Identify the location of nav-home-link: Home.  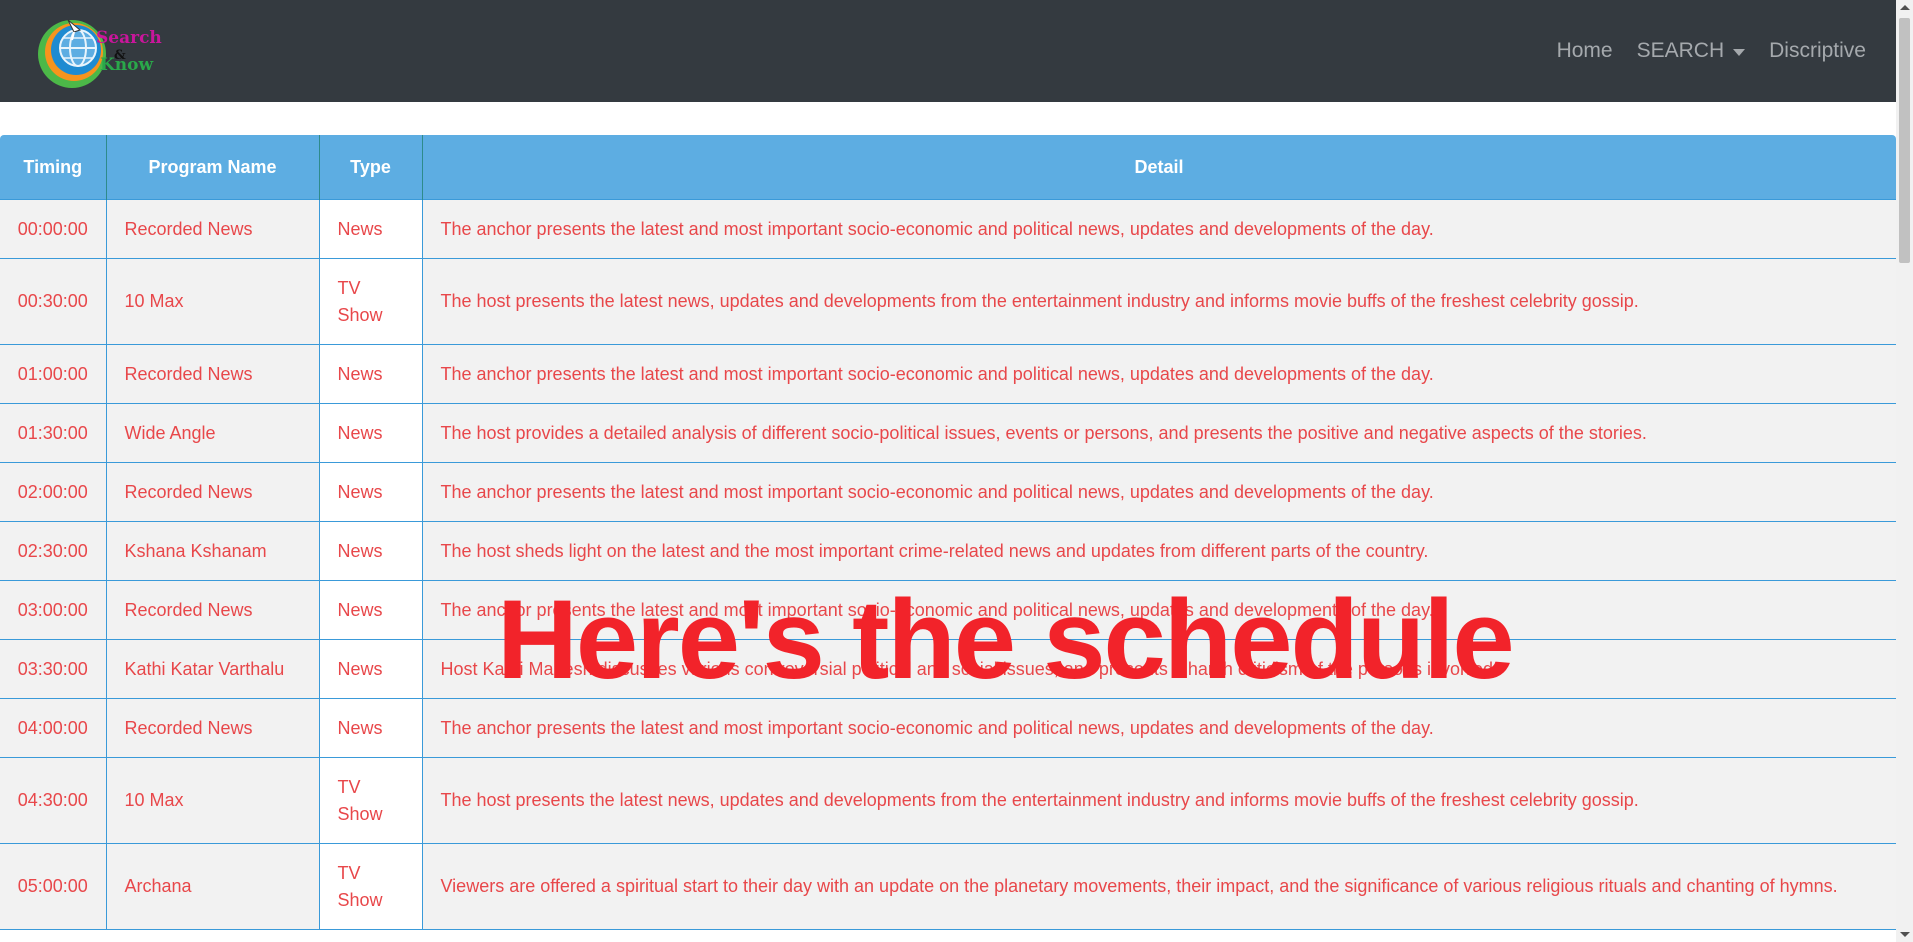
(1585, 51).